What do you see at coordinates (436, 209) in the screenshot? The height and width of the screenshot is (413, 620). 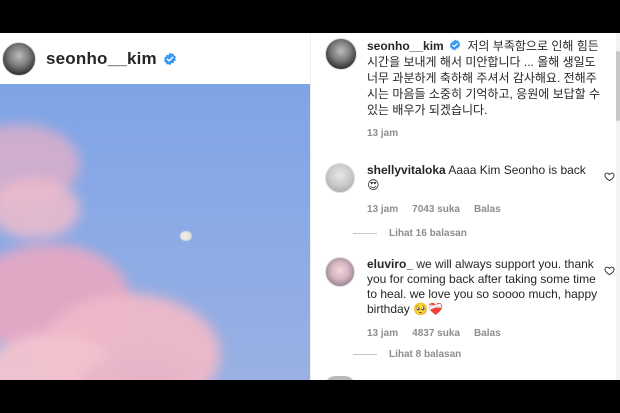 I see `comment-likes: 7043 suka` at bounding box center [436, 209].